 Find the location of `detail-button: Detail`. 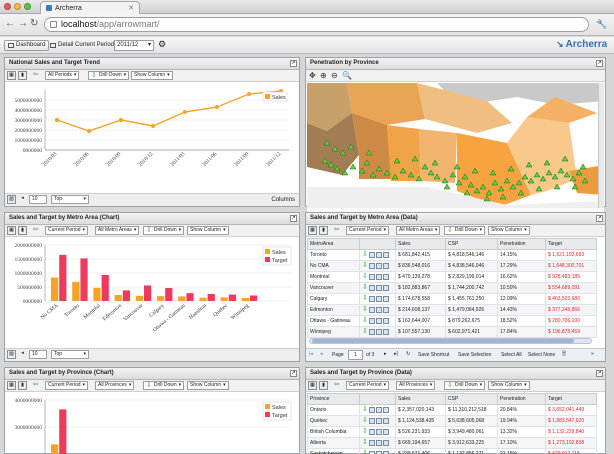

detail-button: Detail is located at coordinates (61, 45).